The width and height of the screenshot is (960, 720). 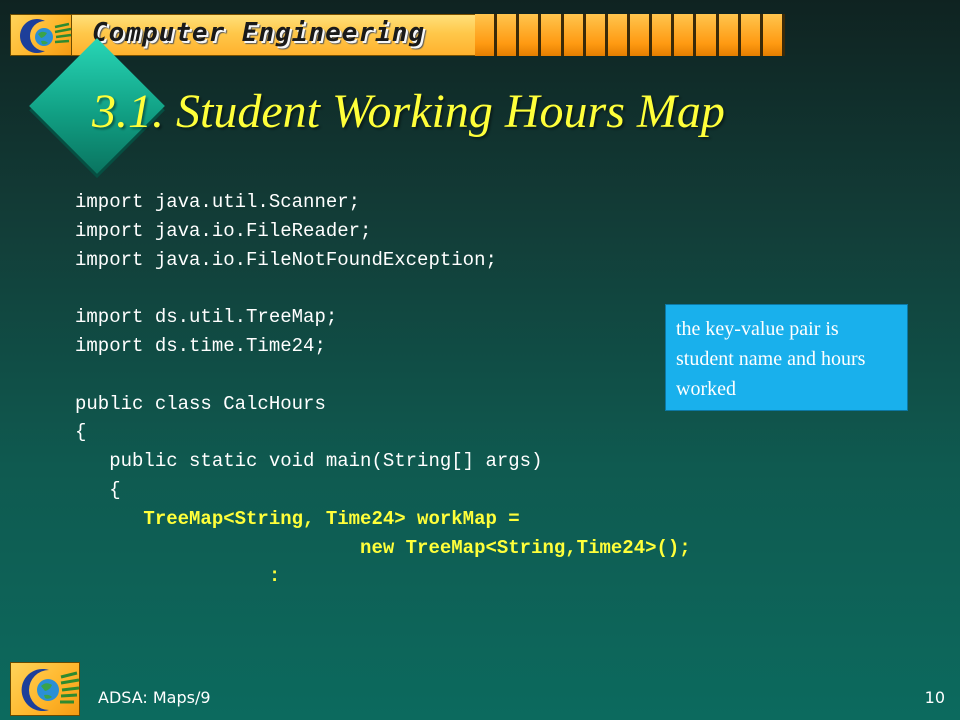 I want to click on code-line: import java.io.FileReader;, so click(x=223, y=230).